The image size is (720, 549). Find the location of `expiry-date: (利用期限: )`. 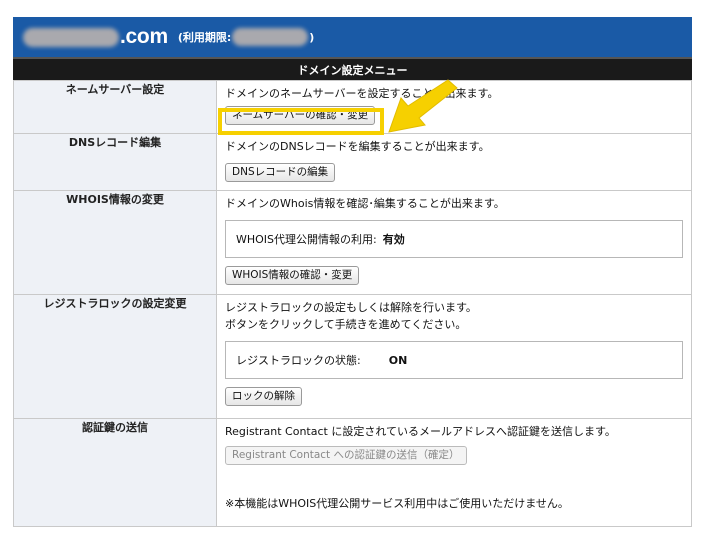

expiry-date: (利用期限: ) is located at coordinates (246, 37).